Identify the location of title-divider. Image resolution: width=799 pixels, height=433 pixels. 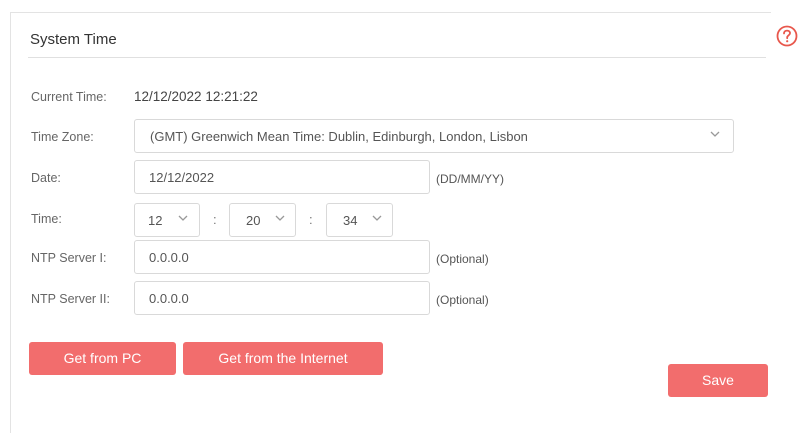
(397, 57).